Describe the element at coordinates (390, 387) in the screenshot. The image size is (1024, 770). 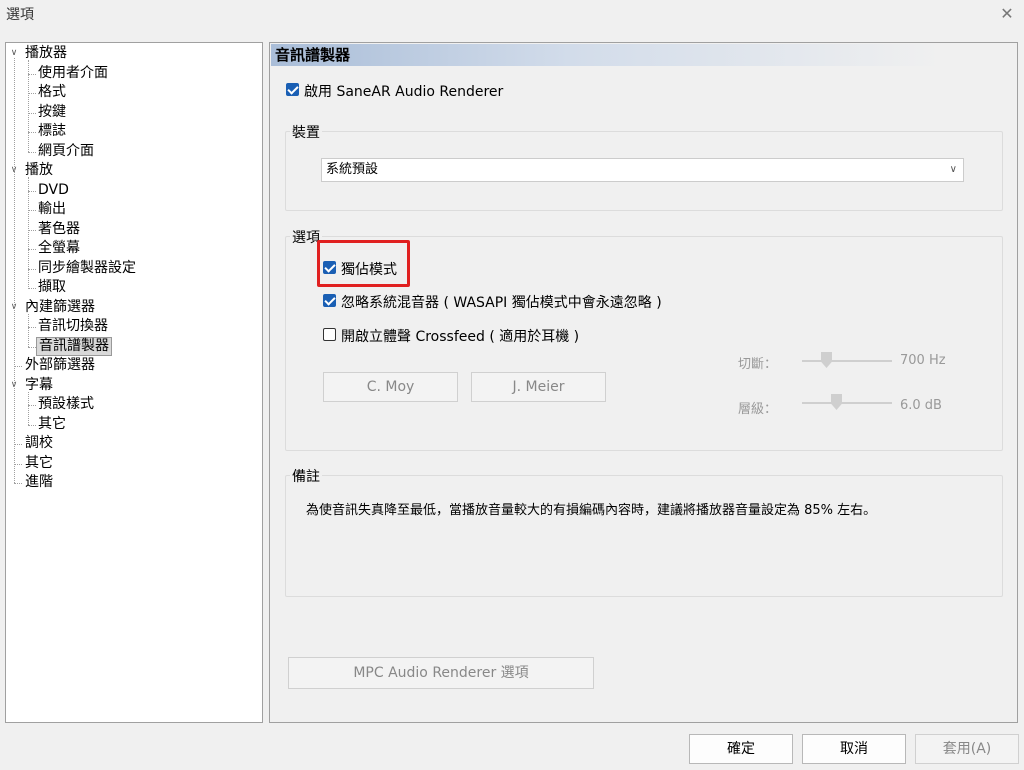
I see `cmoy-button: C. Moy` at that location.